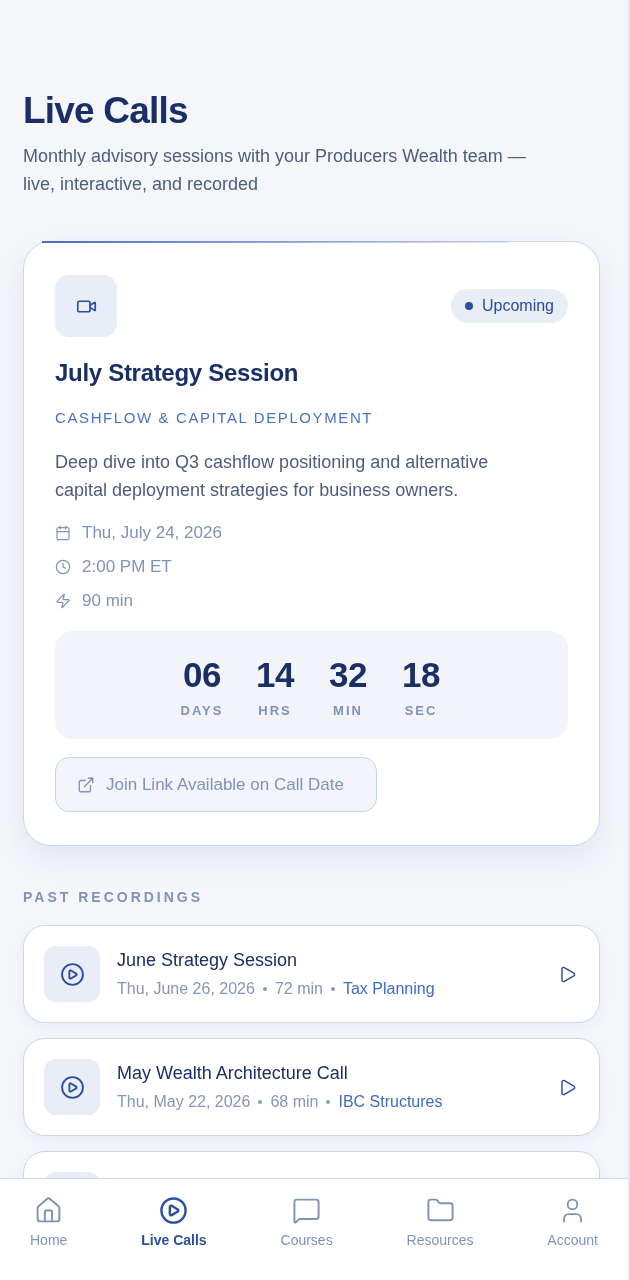 This screenshot has height=1280, width=630. What do you see at coordinates (233, 1073) in the screenshot?
I see `recording-title: May Wealth Architecture Call` at bounding box center [233, 1073].